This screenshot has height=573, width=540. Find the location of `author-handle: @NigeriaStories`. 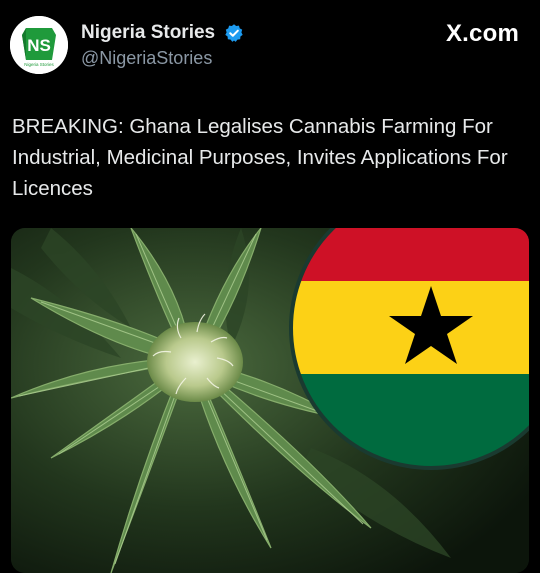

author-handle: @NigeriaStories is located at coordinates (146, 58).